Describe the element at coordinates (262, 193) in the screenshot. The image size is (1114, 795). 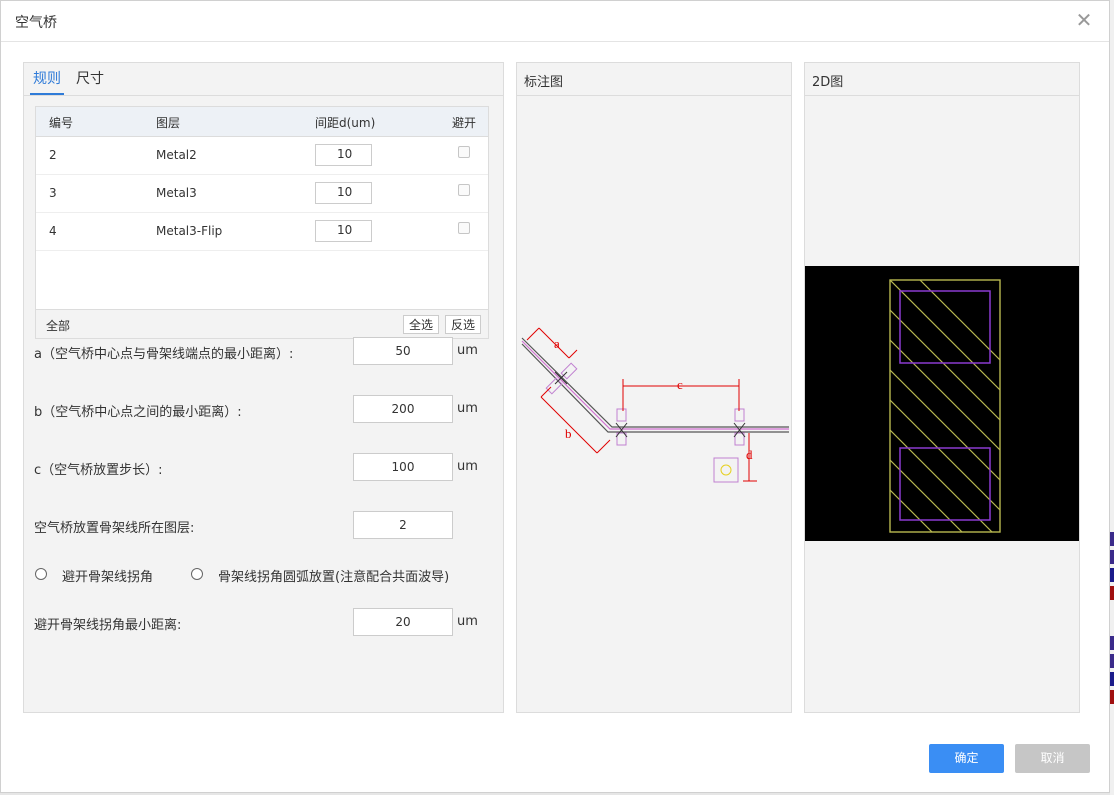
I see `table-row: 3 Metal3 10` at that location.